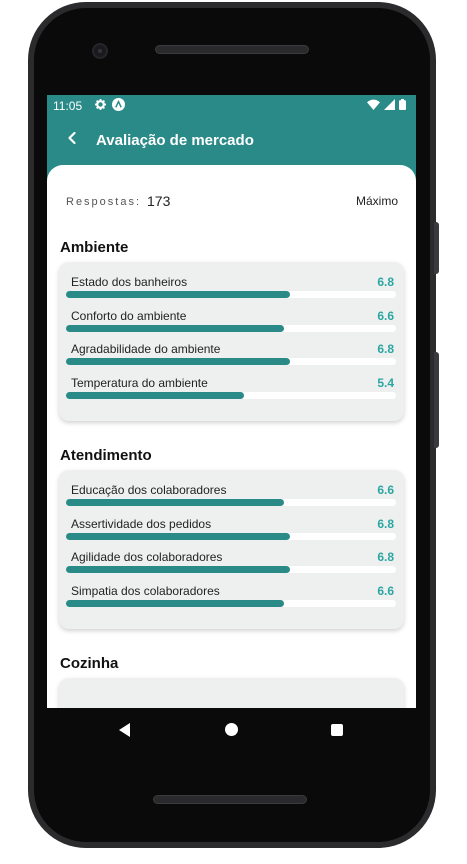 The image size is (467, 864). What do you see at coordinates (377, 201) in the screenshot?
I see `max-button: Máximo` at bounding box center [377, 201].